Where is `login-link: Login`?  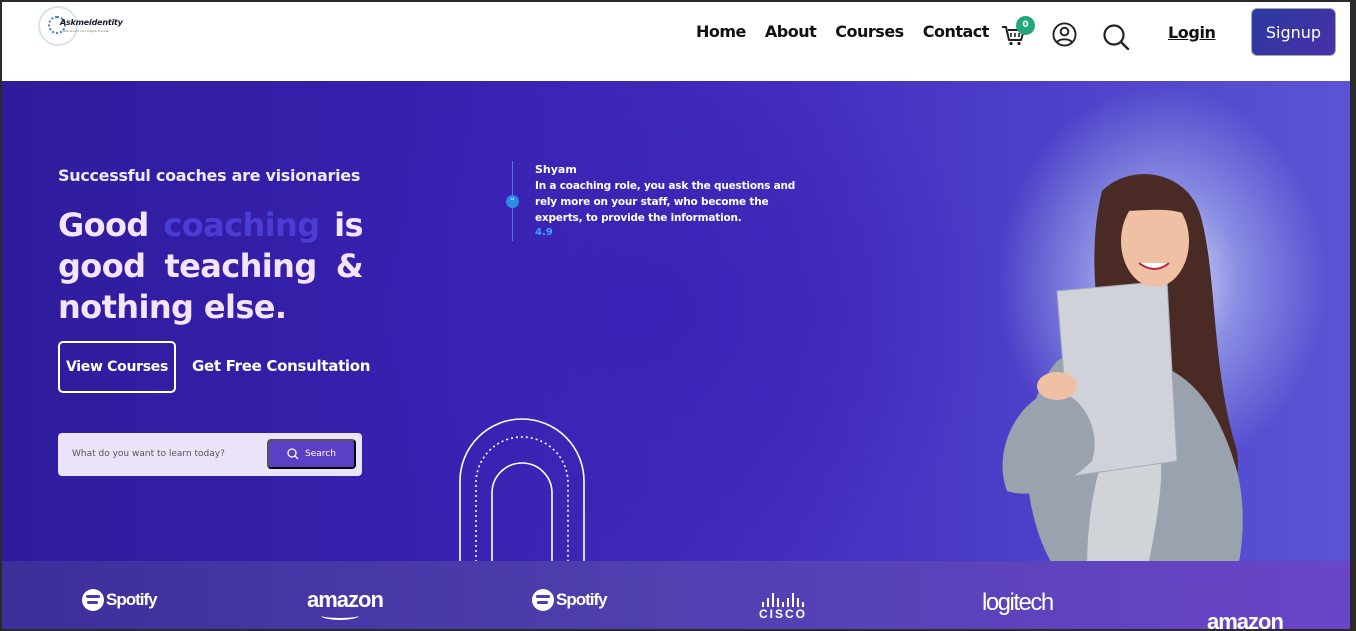
login-link: Login is located at coordinates (1192, 32).